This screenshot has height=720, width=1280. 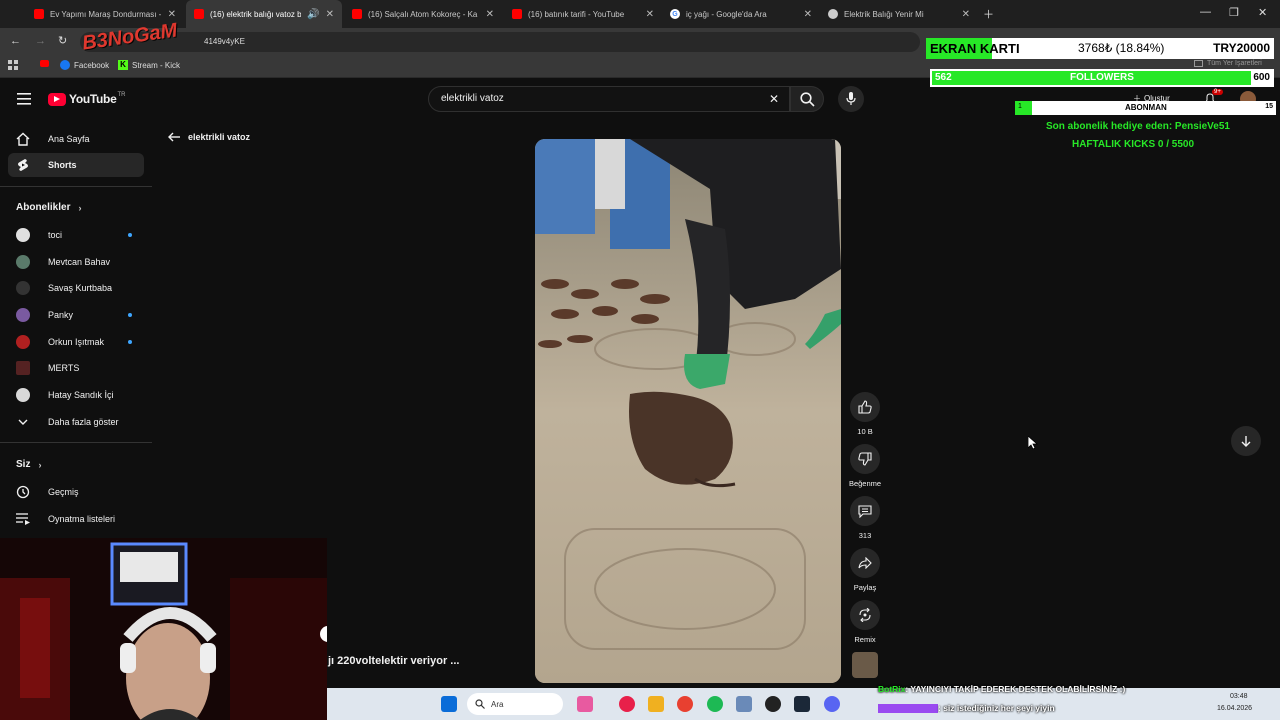 What do you see at coordinates (13, 65) in the screenshot?
I see `apps-icon` at bounding box center [13, 65].